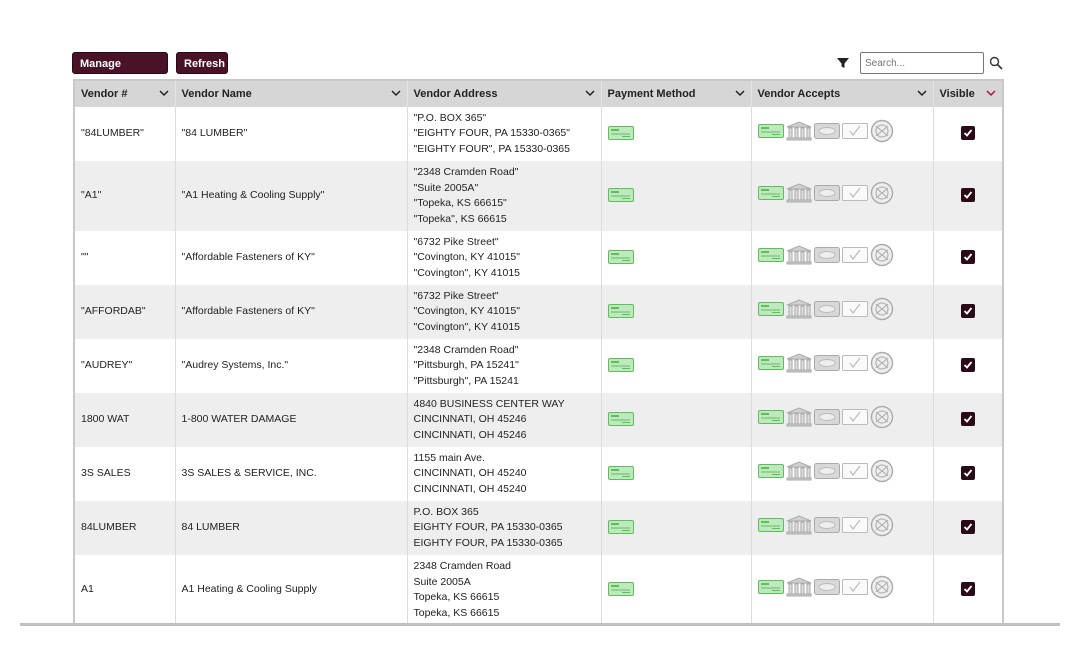  I want to click on column-header-visible: Visible, so click(967, 94).